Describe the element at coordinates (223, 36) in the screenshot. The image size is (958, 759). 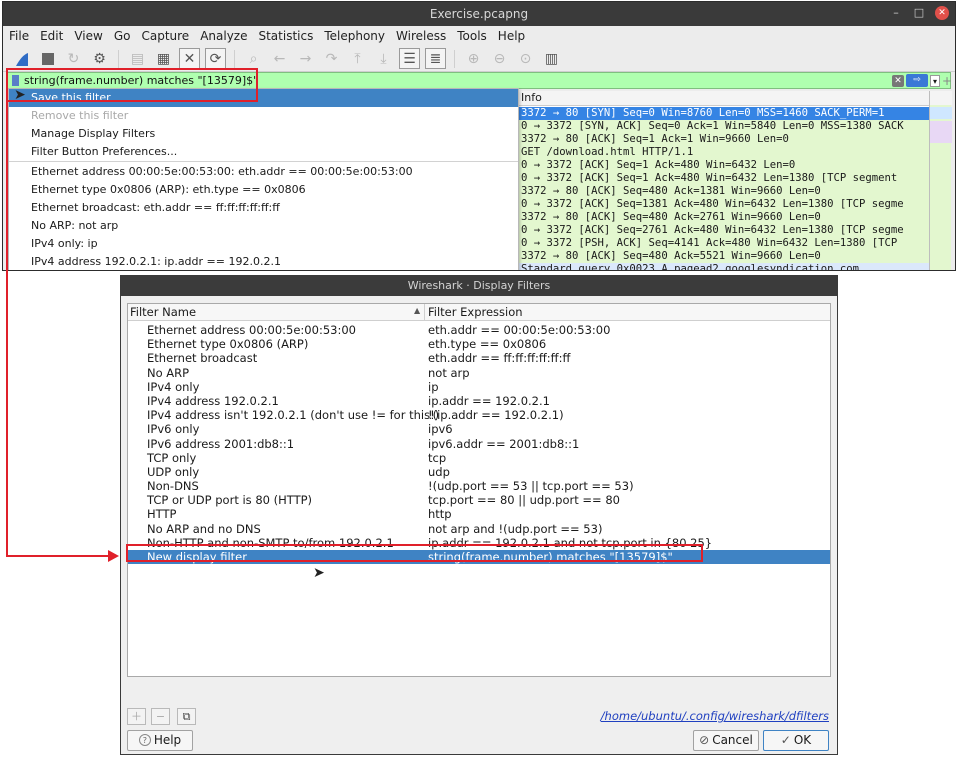
I see `menu-analyze: Analyze` at that location.